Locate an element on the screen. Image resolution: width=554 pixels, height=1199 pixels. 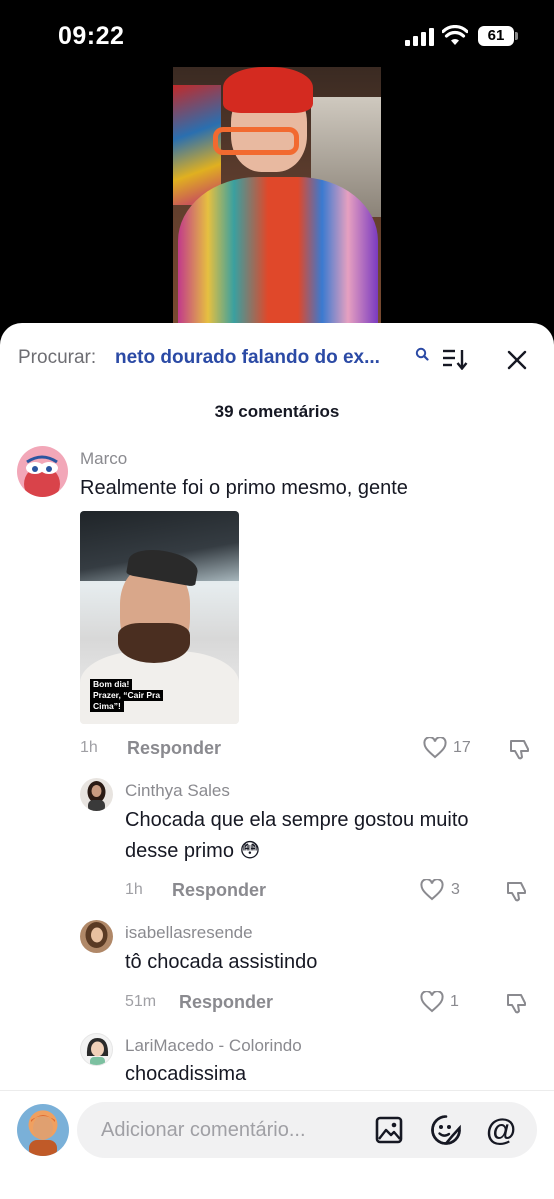
comment-time: 51m is located at coordinates (141, 1001).